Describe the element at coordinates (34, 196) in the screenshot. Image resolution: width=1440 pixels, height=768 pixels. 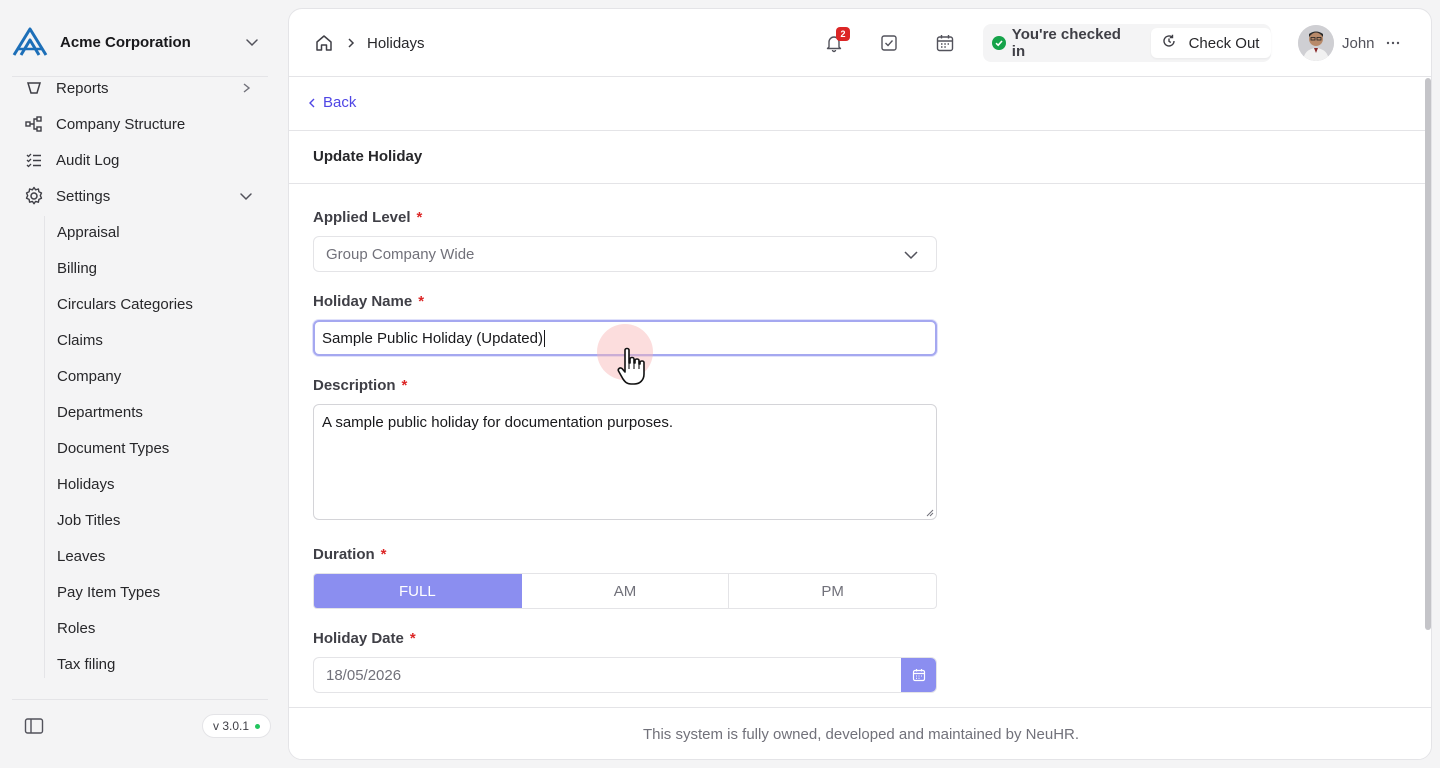
I see `gear-icon` at that location.